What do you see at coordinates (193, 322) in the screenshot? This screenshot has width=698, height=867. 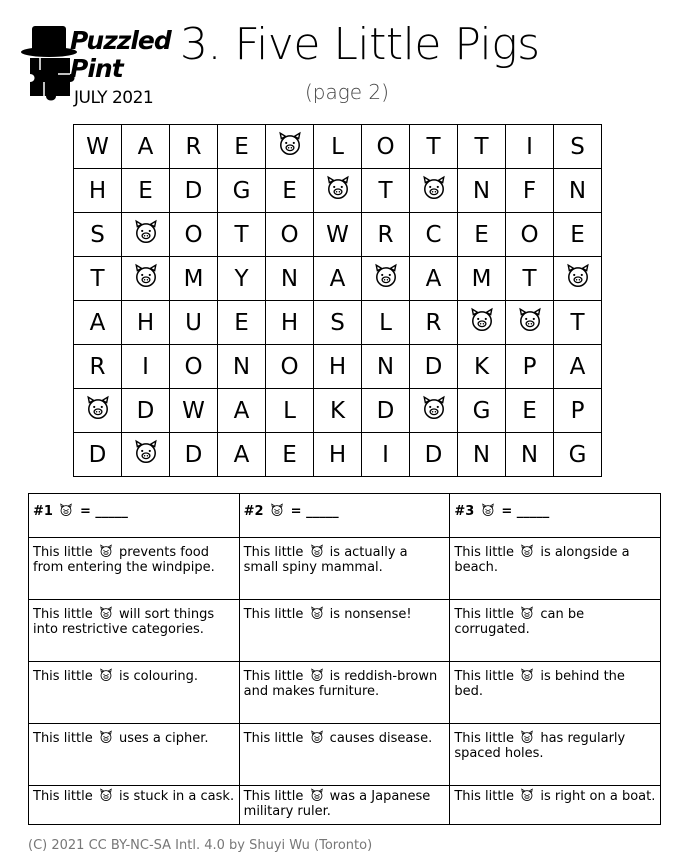 I see `grid-cell: U` at bounding box center [193, 322].